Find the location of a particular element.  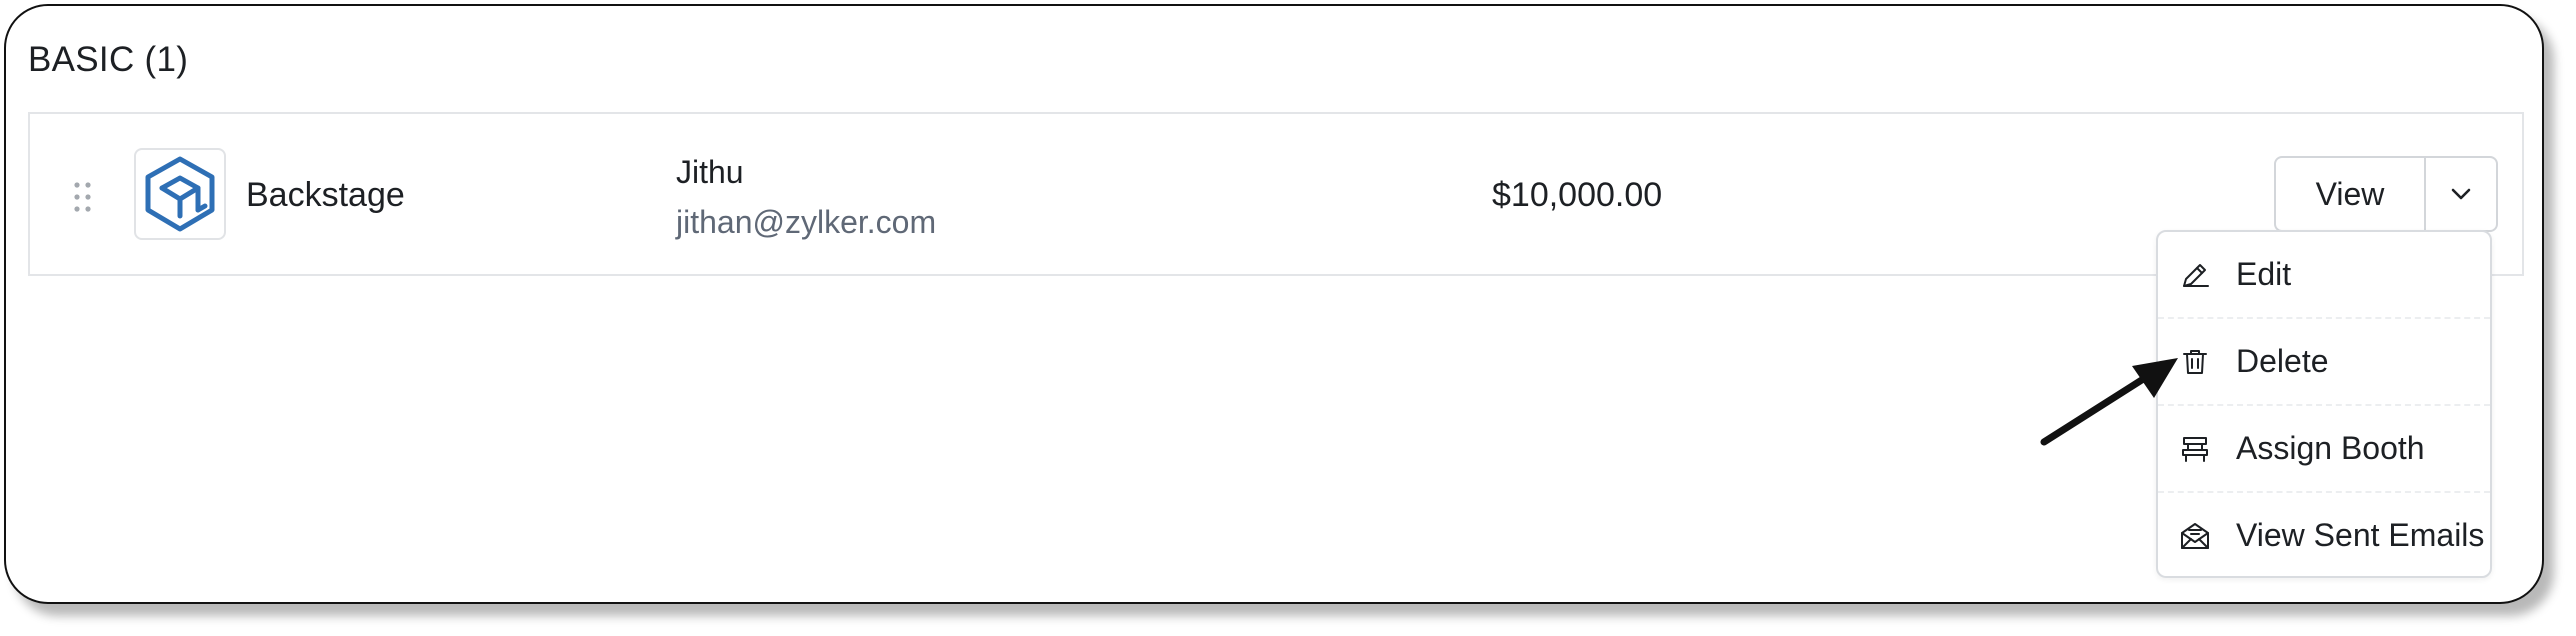

more-actions-button is located at coordinates (2461, 194).